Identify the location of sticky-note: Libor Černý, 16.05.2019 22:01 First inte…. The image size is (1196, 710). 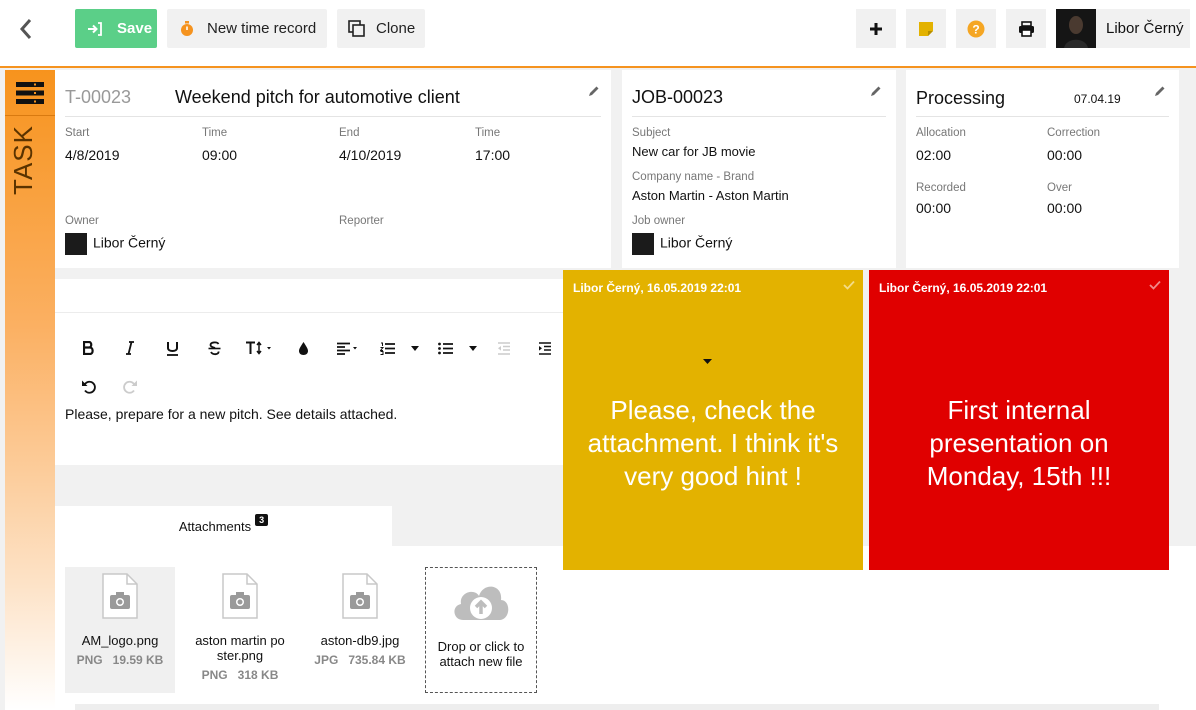
(1019, 420).